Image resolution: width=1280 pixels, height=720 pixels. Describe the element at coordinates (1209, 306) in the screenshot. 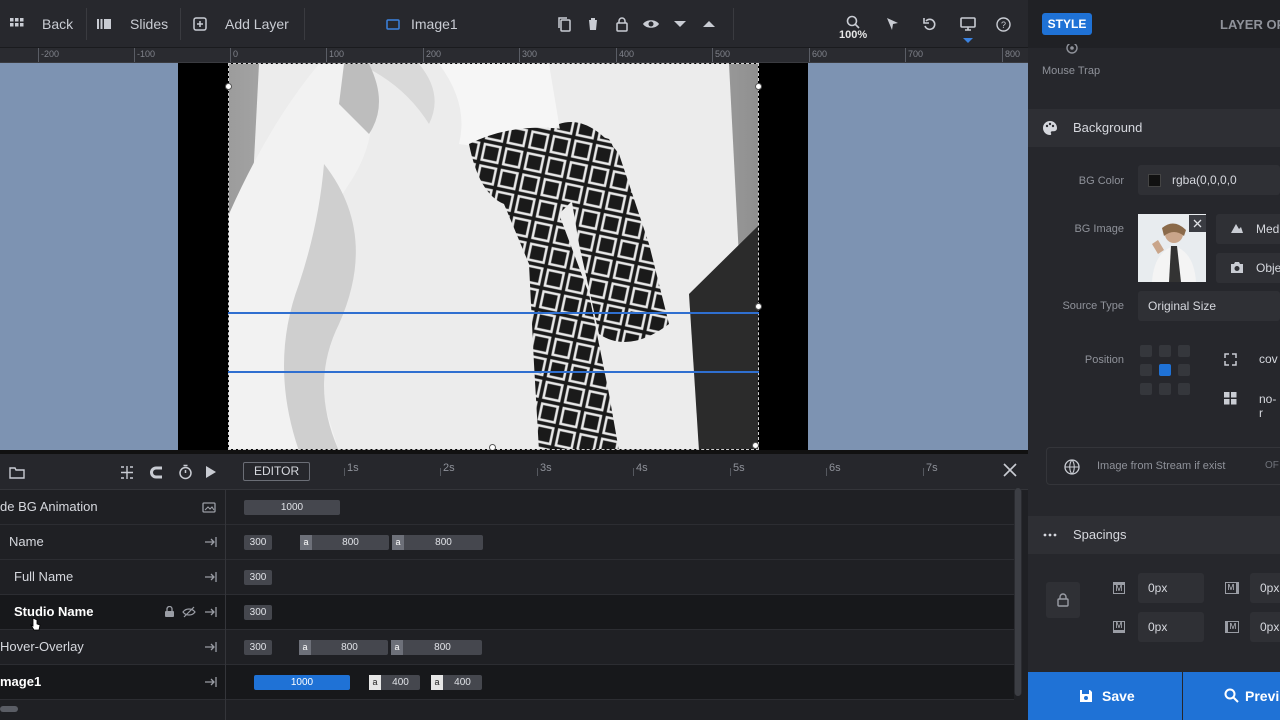

I see `source-type-select: Original Size` at that location.